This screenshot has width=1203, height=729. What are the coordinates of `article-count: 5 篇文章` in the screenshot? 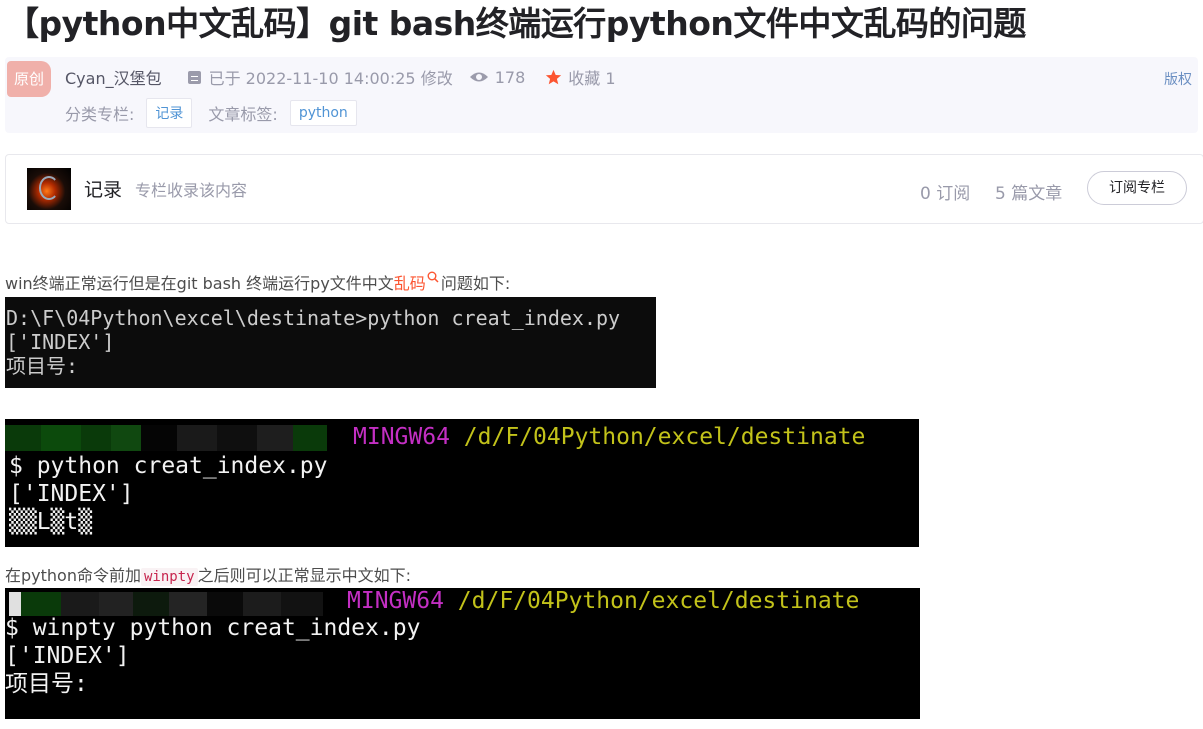 It's located at (1029, 194).